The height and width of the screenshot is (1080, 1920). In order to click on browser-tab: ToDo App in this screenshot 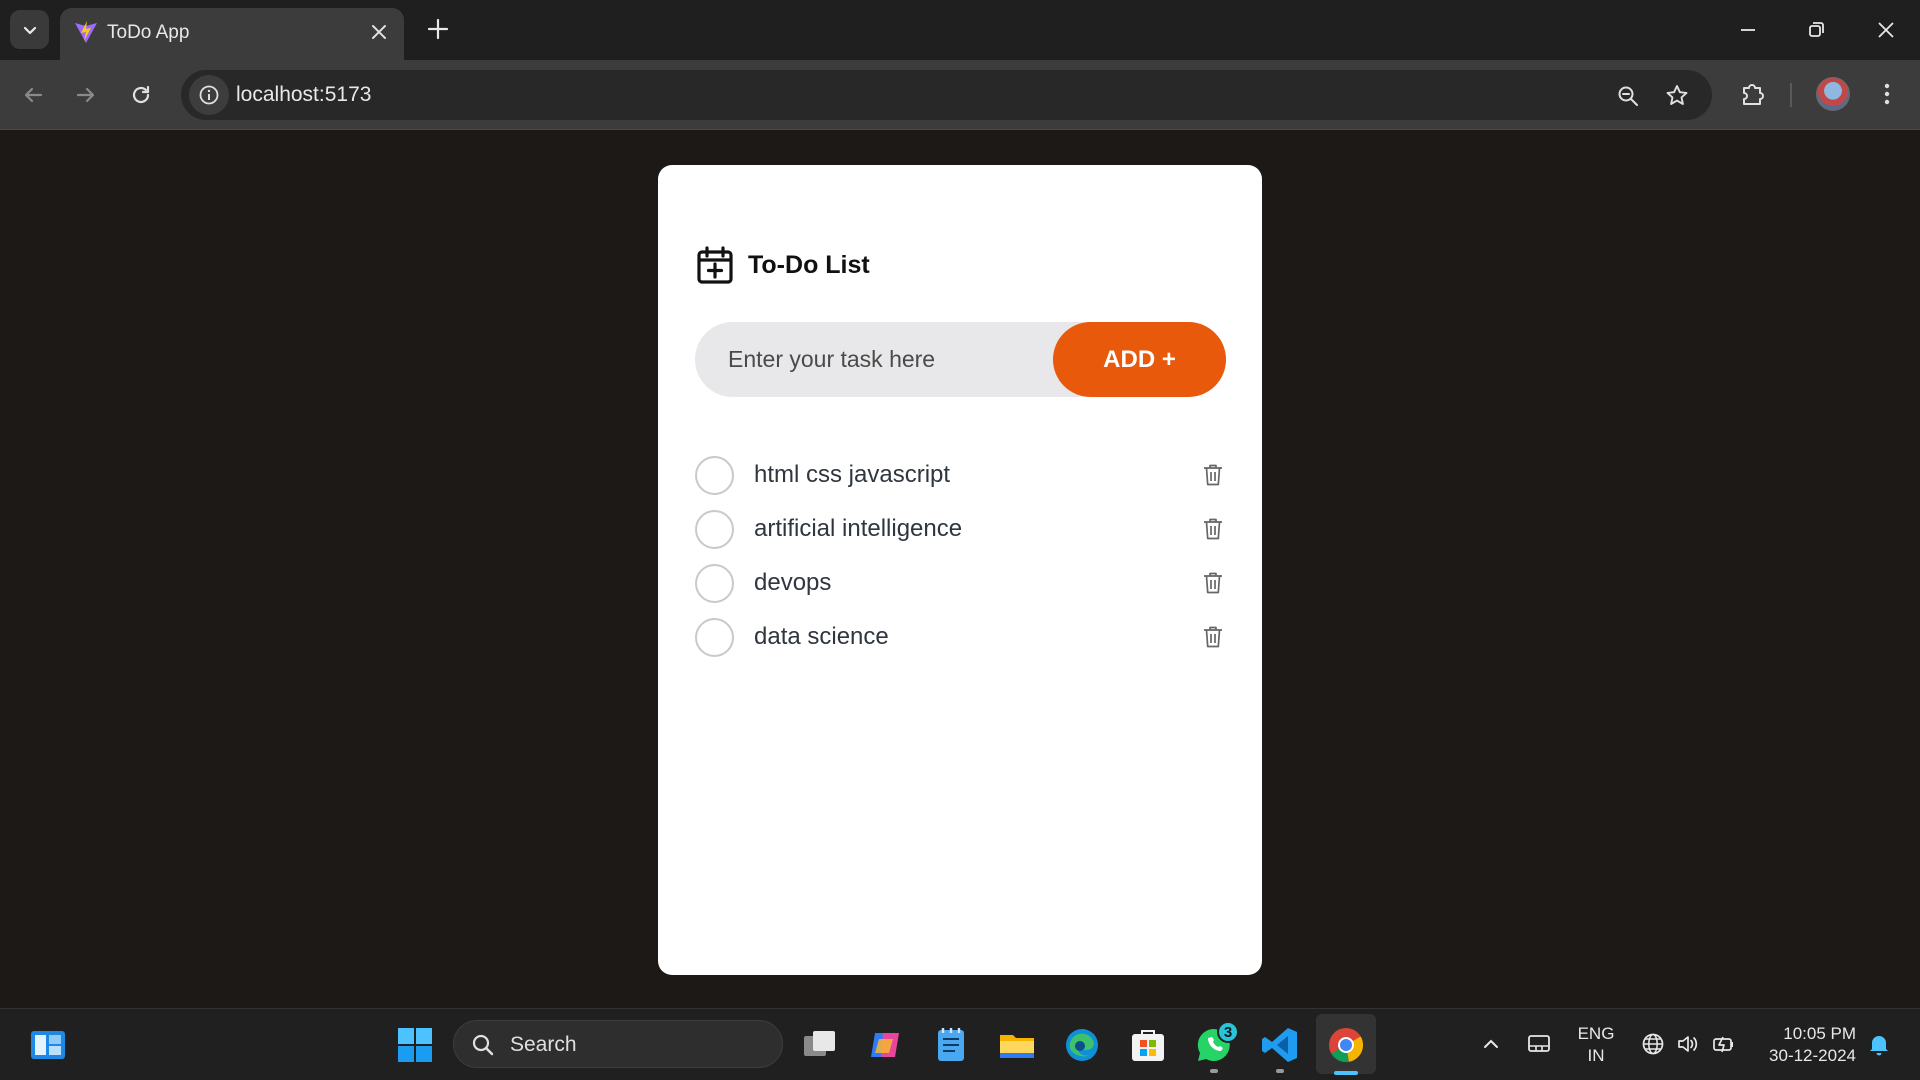, I will do `click(232, 34)`.